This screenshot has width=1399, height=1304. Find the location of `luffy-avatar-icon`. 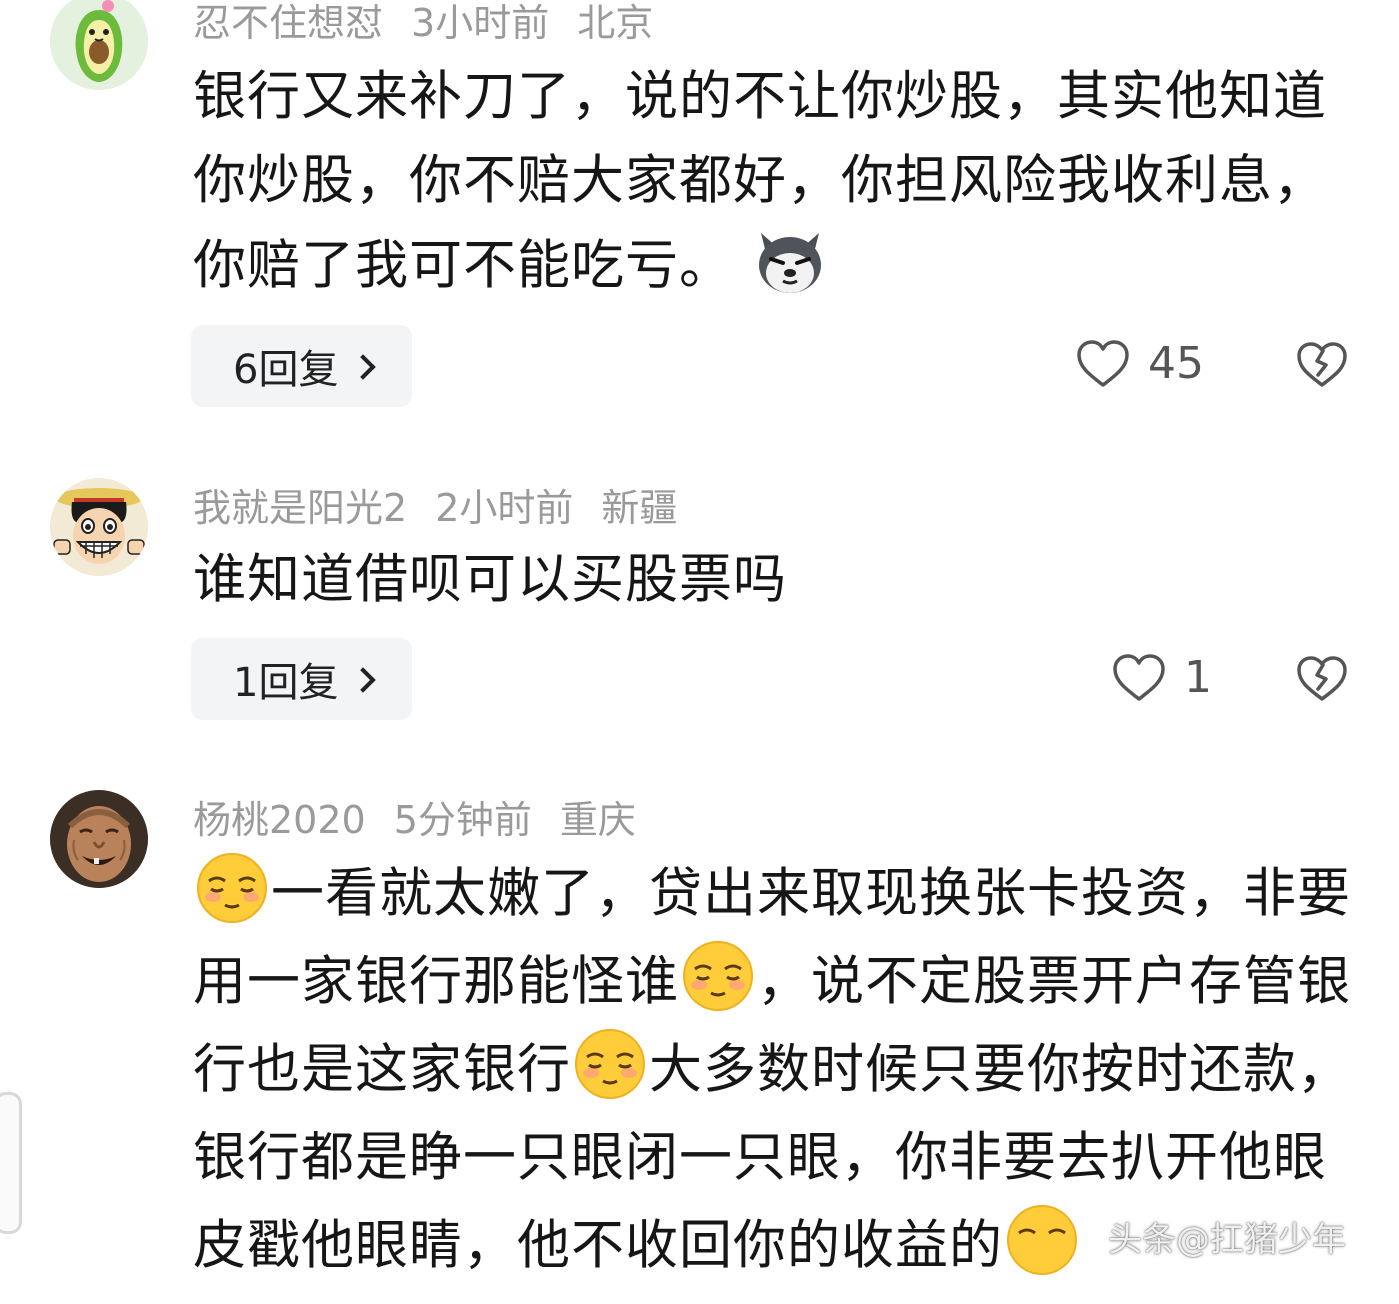

luffy-avatar-icon is located at coordinates (99, 527).